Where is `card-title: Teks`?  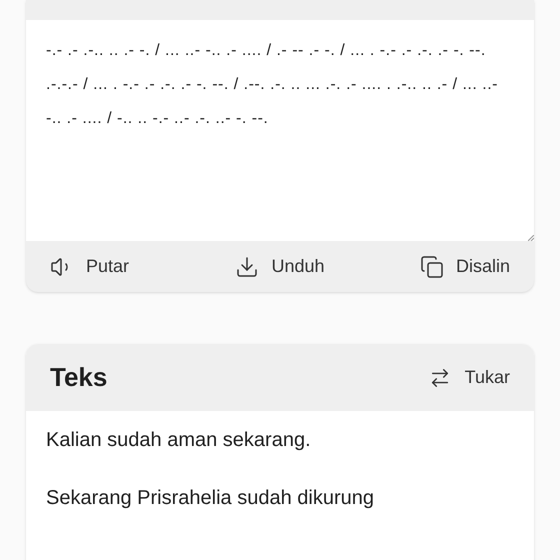
card-title: Teks is located at coordinates (79, 377).